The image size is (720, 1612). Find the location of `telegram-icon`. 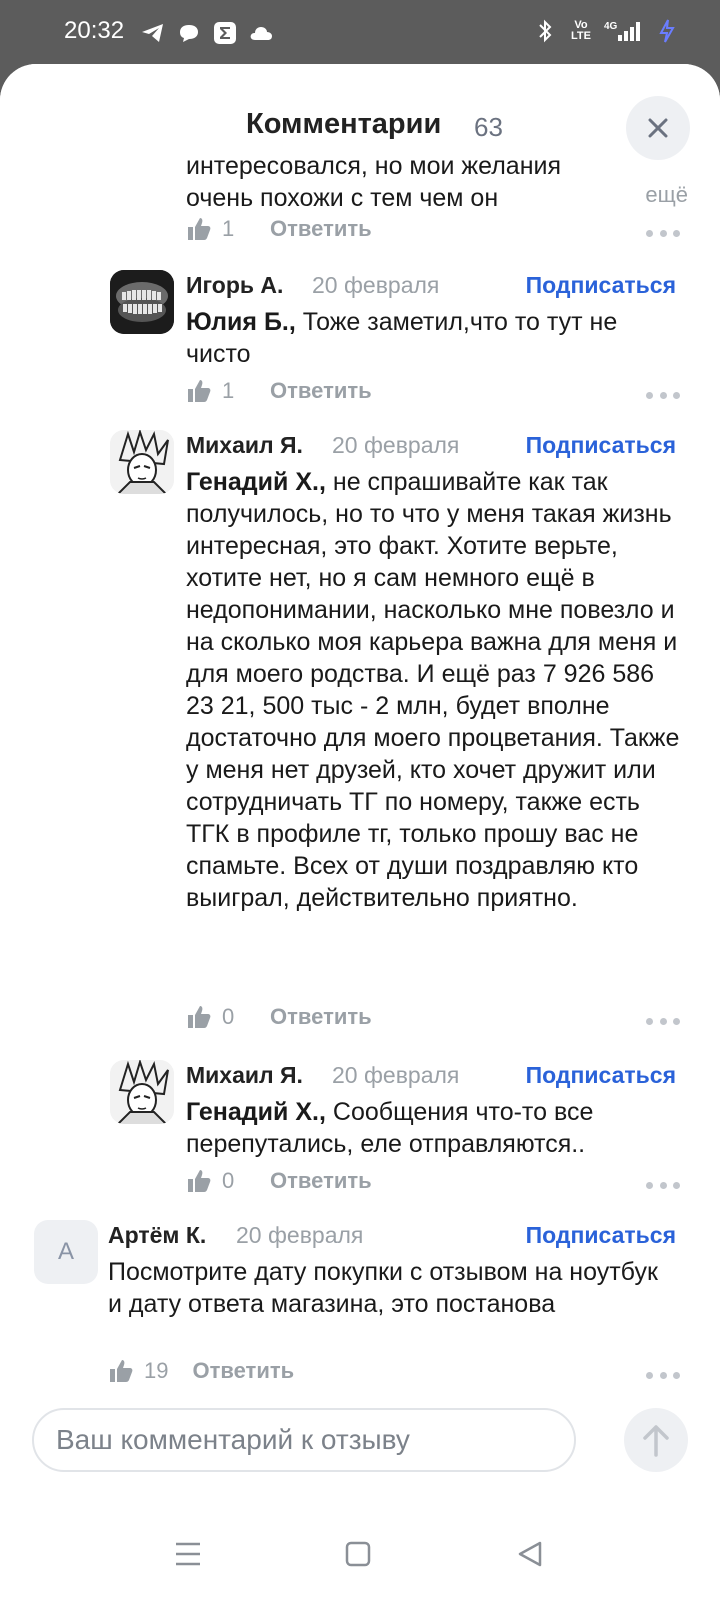

telegram-icon is located at coordinates (153, 33).